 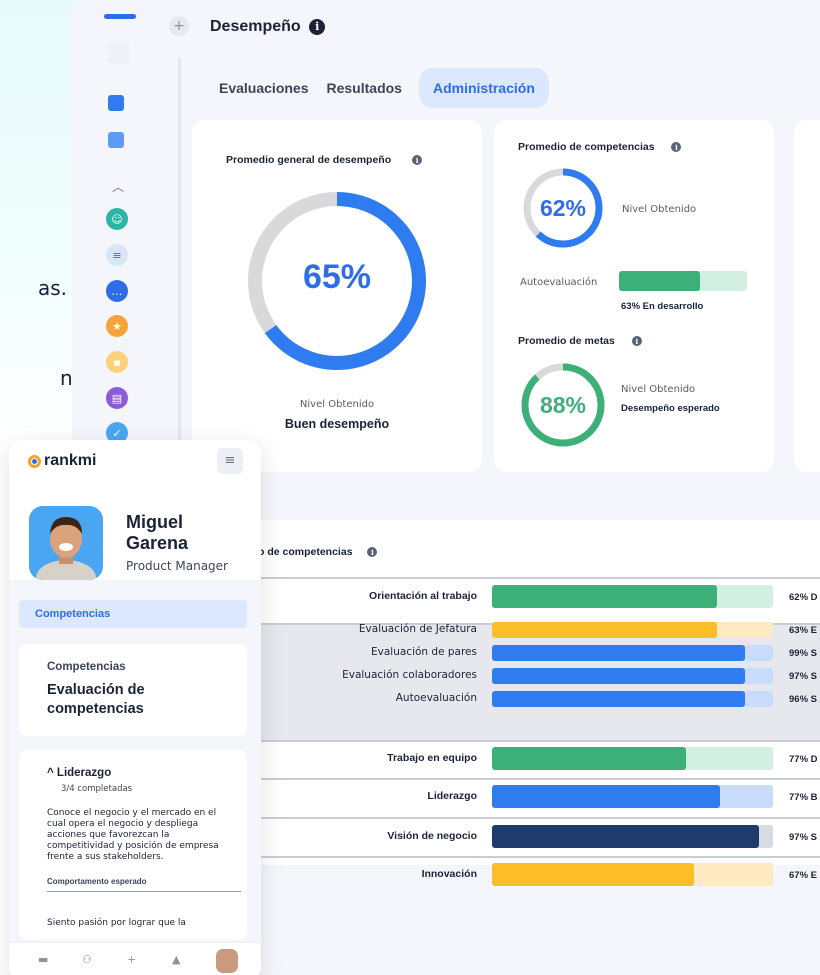 I want to click on avatar, so click(x=66, y=543).